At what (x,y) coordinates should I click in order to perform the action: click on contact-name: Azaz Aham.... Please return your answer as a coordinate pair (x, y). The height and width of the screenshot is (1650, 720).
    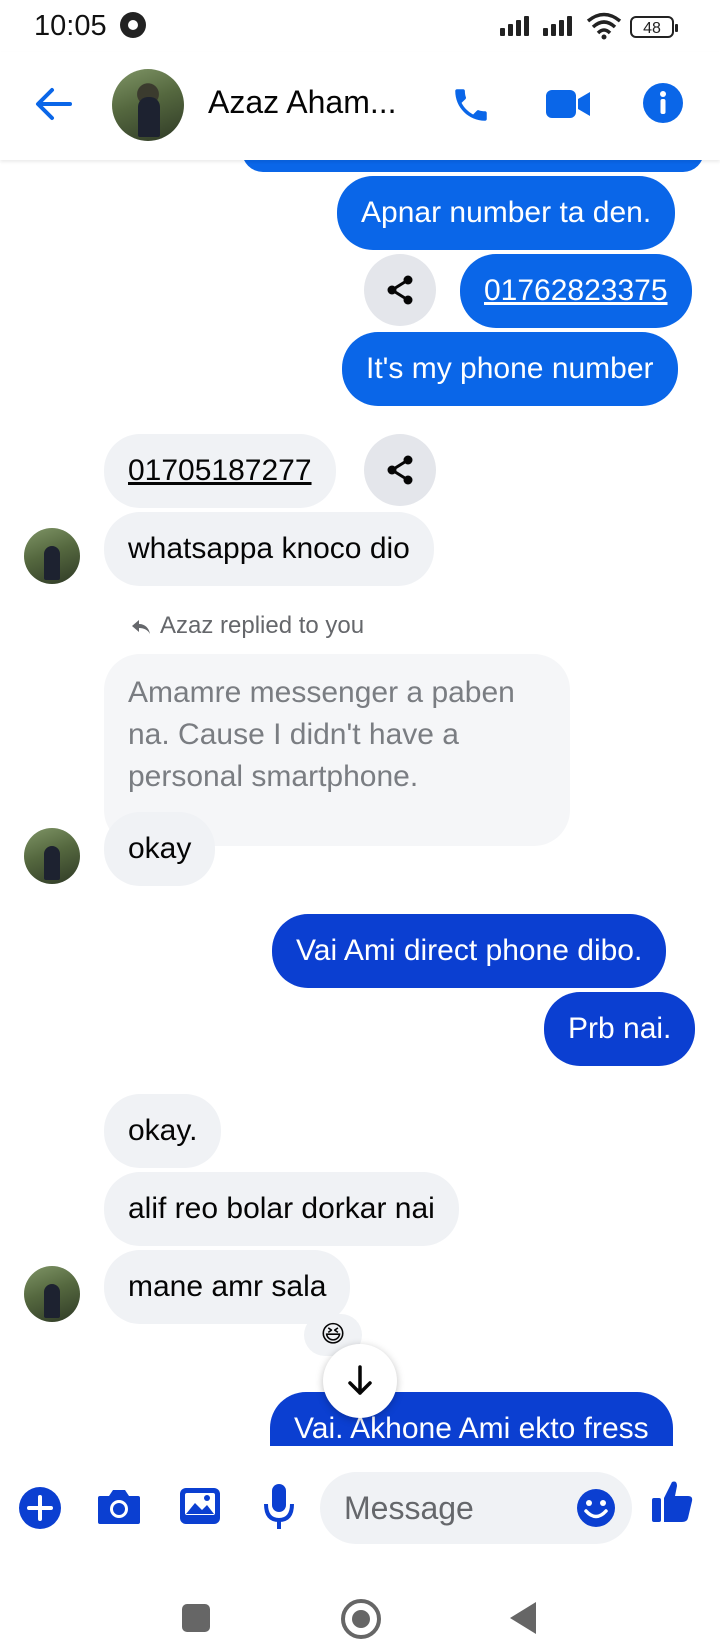
    Looking at the image, I should click on (308, 102).